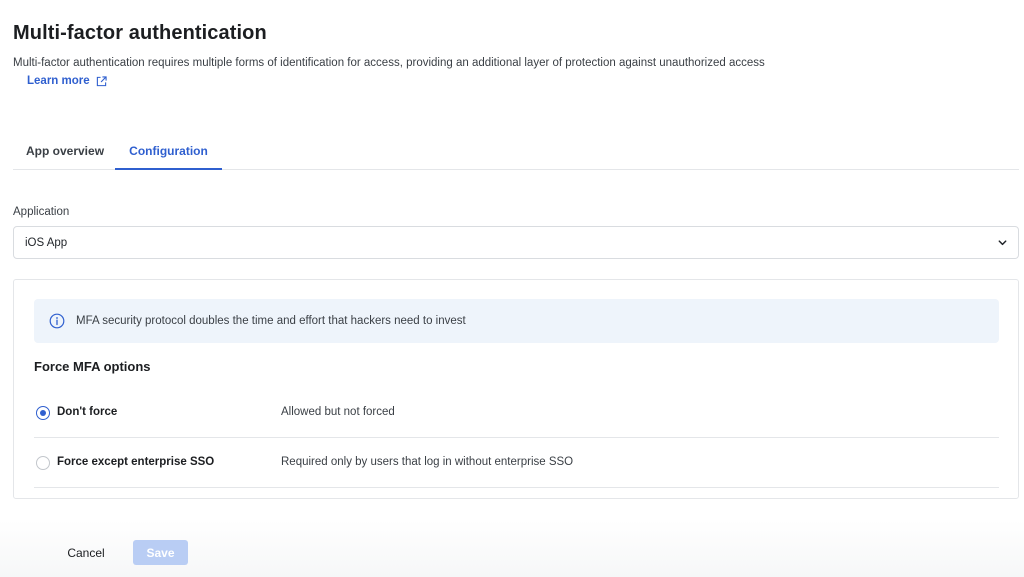 Image resolution: width=1024 pixels, height=577 pixels. What do you see at coordinates (46, 242) in the screenshot?
I see `application-select-value: iOS App` at bounding box center [46, 242].